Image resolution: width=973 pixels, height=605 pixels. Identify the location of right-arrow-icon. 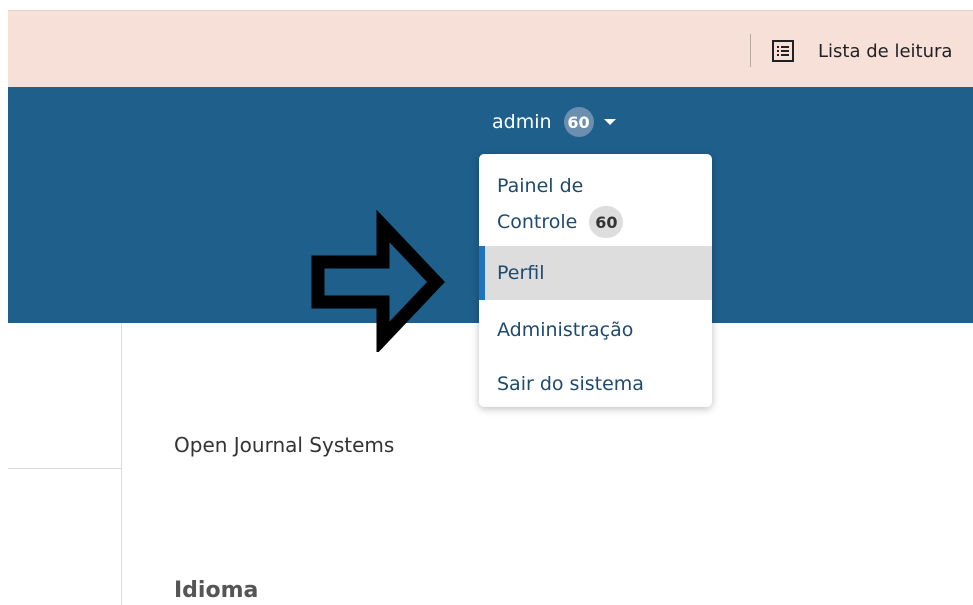
(378, 282).